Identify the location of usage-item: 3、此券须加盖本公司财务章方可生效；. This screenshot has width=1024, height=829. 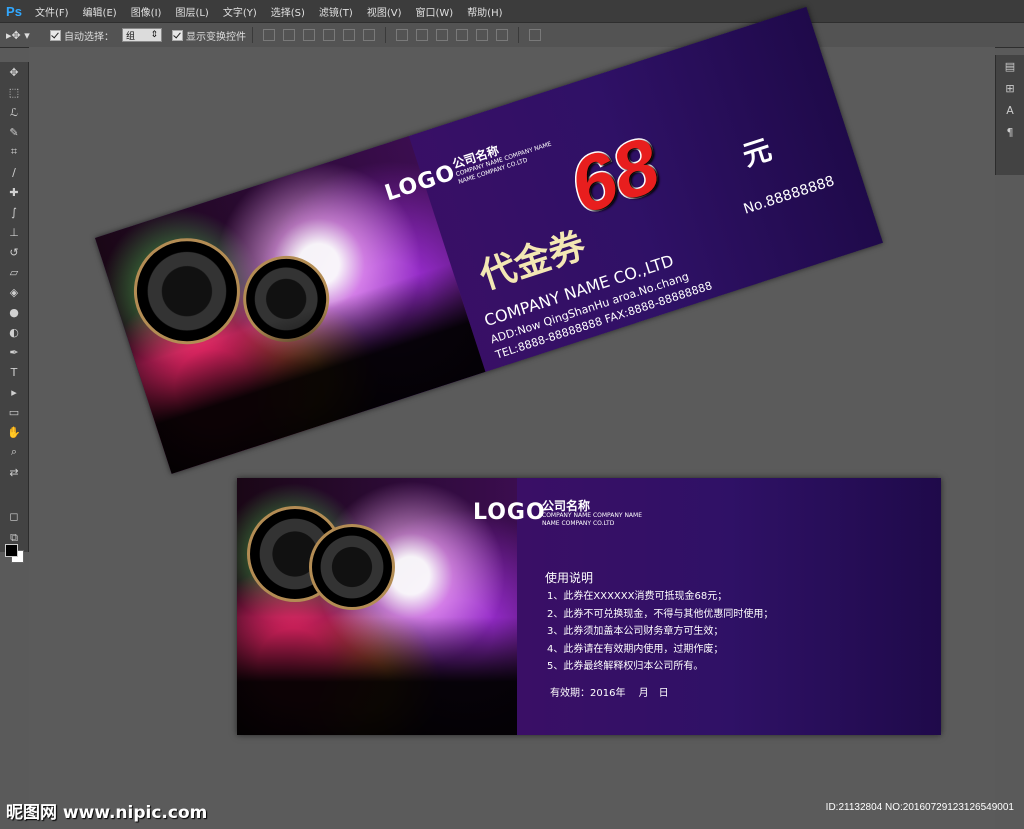
(635, 631).